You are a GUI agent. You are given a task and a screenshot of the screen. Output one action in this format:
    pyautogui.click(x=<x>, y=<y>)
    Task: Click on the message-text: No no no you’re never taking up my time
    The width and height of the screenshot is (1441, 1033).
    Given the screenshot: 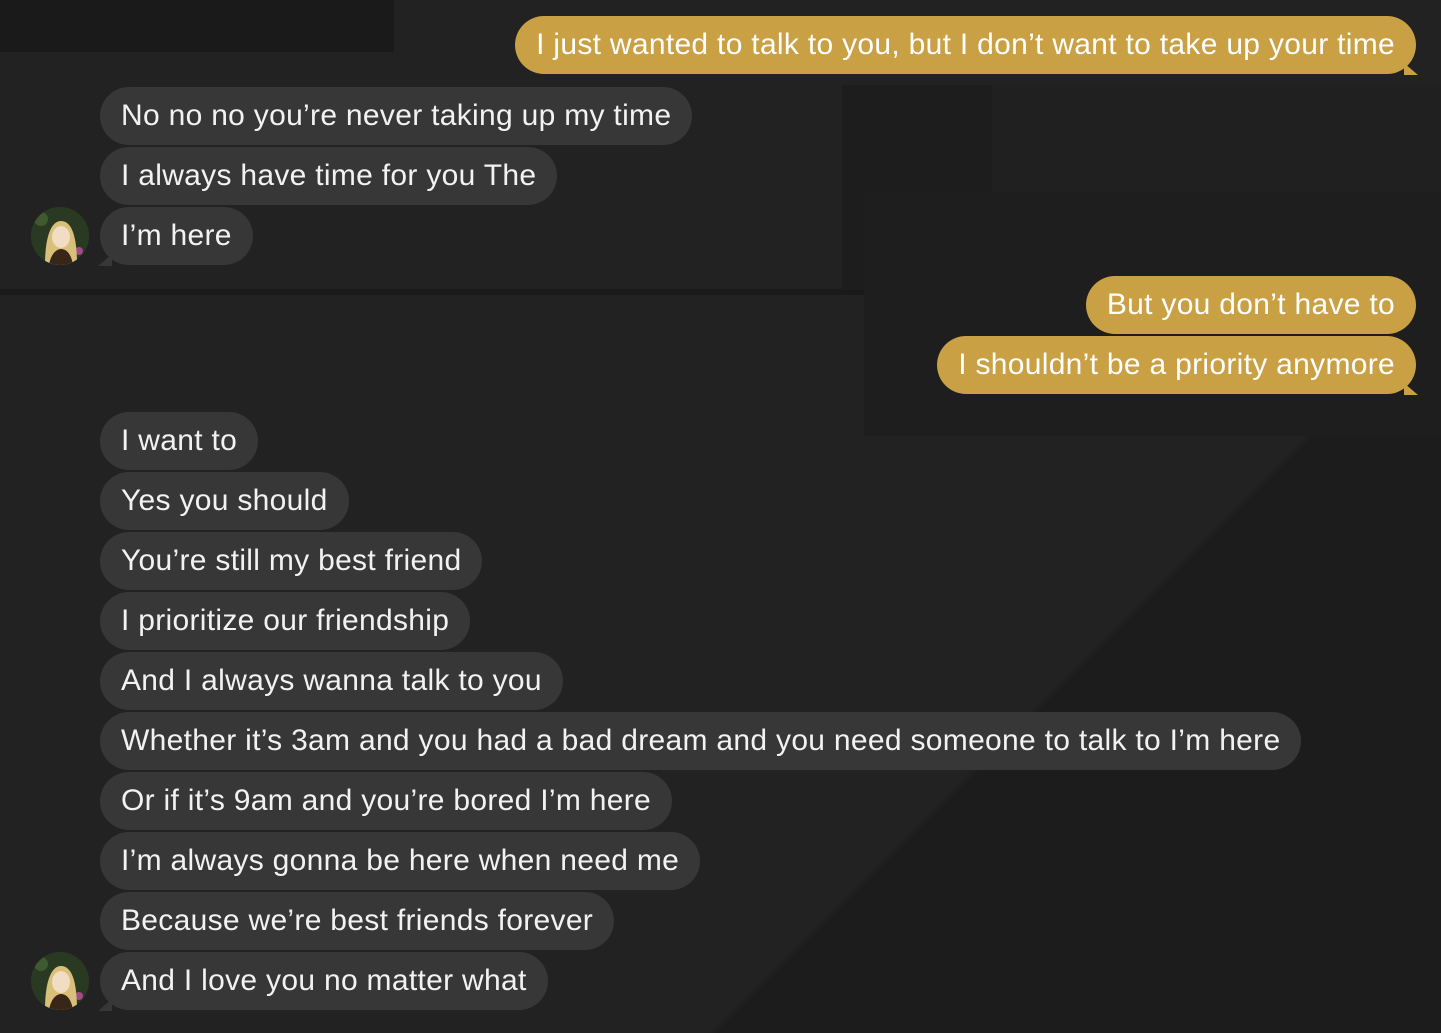 What is the action you would take?
    pyautogui.click(x=396, y=115)
    